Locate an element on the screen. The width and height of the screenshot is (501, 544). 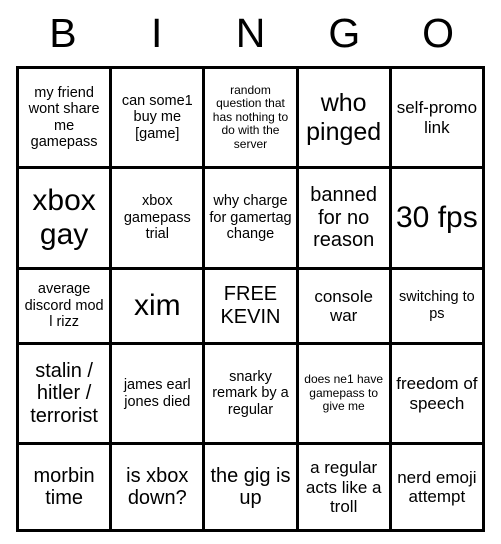
bingo-cell-label: self-promo link is located at coordinates (437, 117).